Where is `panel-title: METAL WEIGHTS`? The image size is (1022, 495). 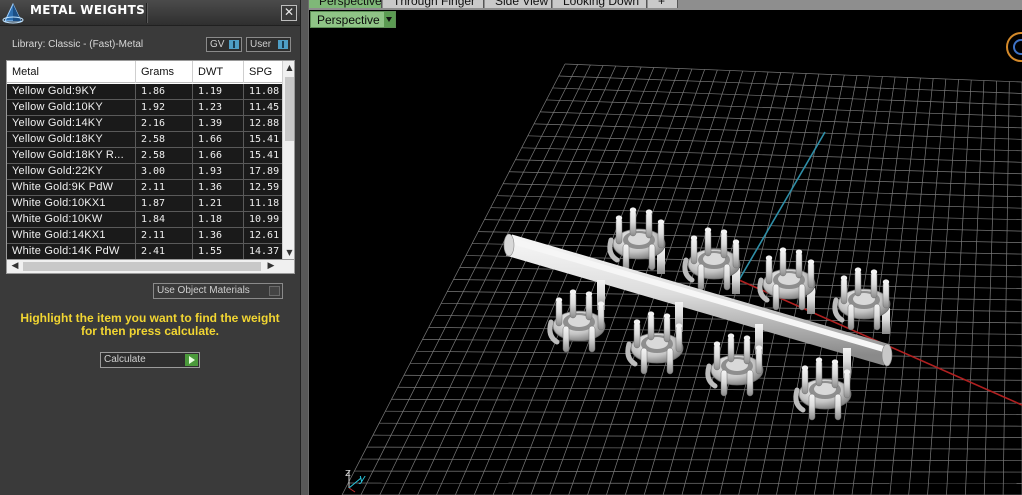
panel-title: METAL WEIGHTS is located at coordinates (88, 10).